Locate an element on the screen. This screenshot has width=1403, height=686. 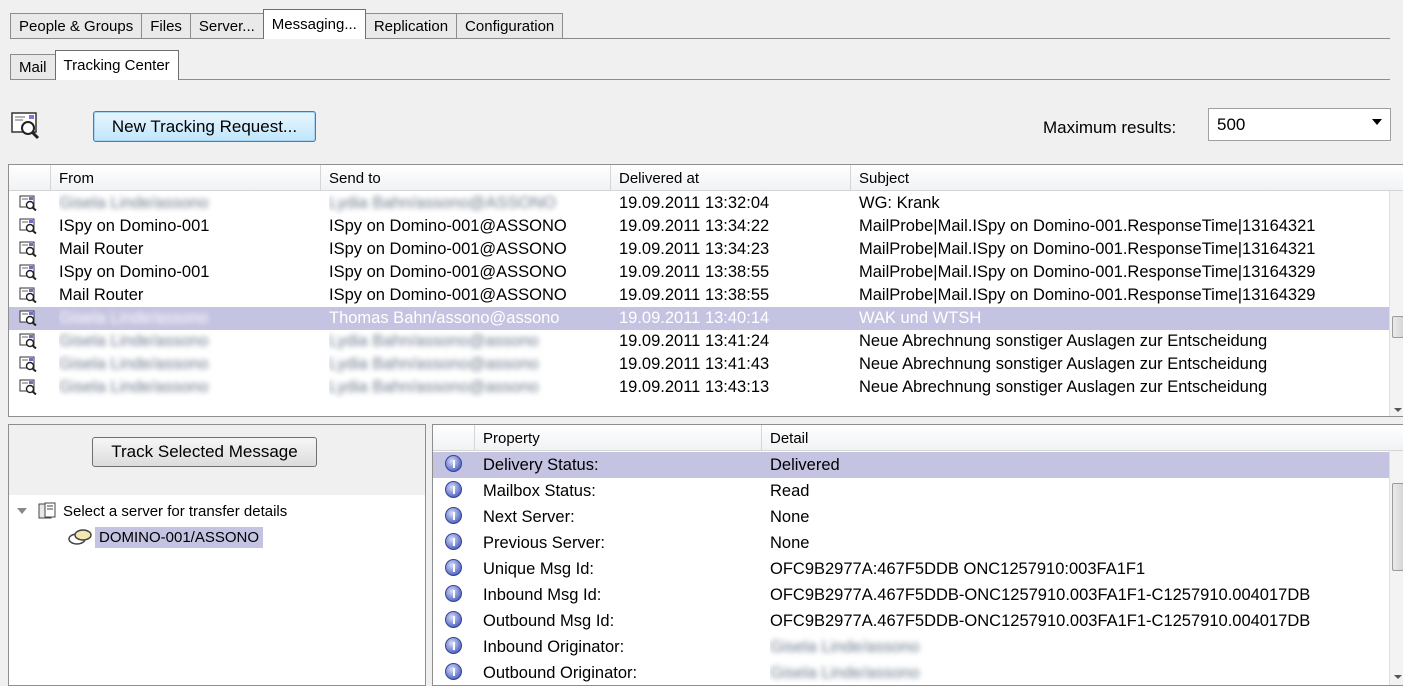
tree-root: Select a server for transfer details is located at coordinates (151, 511).